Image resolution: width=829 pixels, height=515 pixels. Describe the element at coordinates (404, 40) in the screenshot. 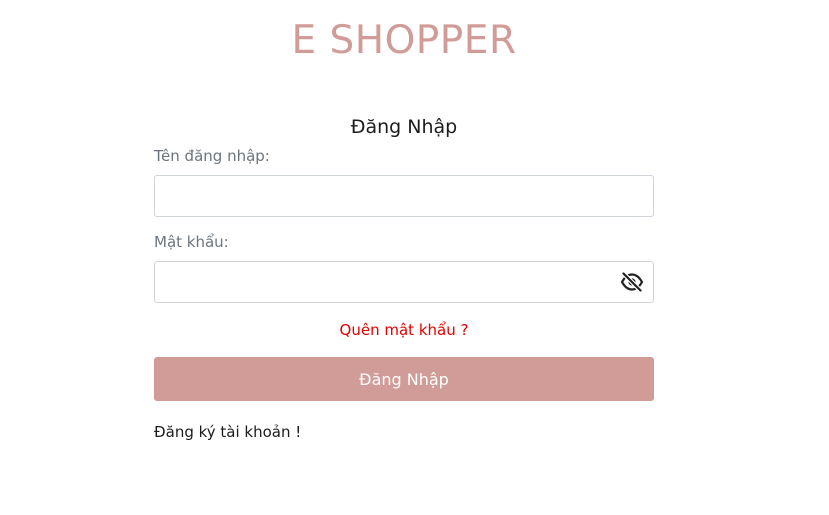

I see `brand-logo: E SHOPPER` at that location.